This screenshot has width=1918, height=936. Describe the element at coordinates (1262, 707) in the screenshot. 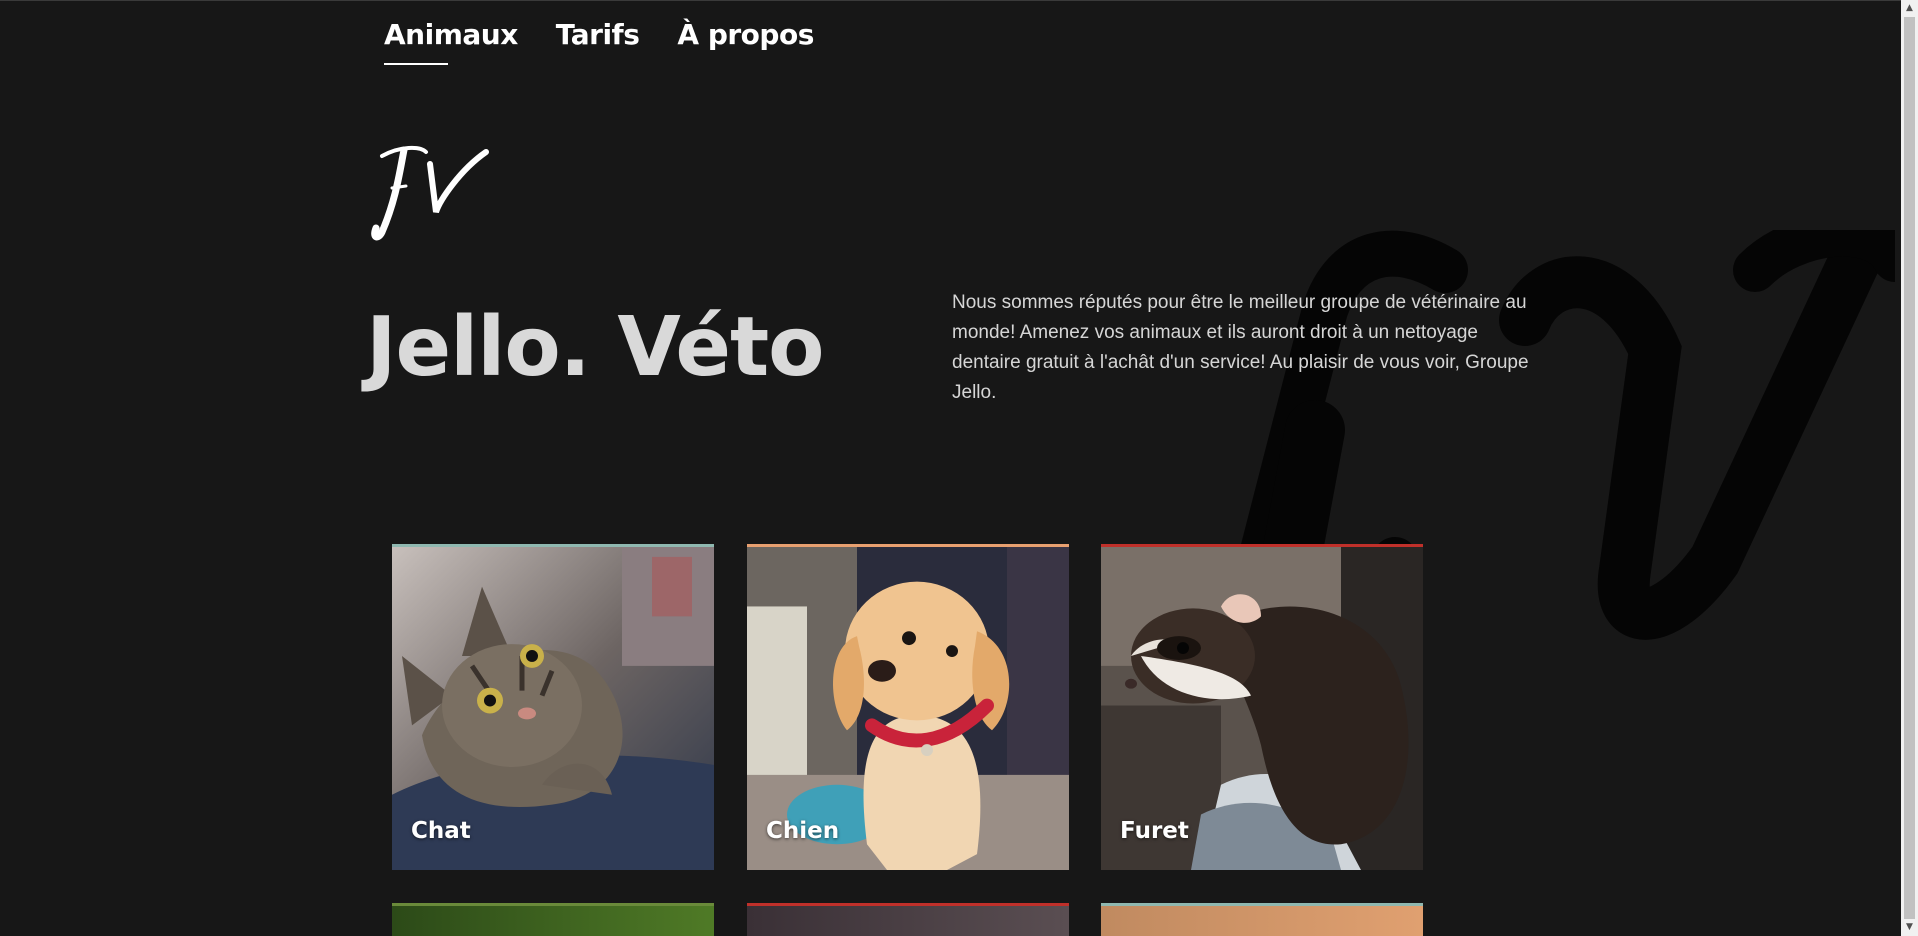

I see `animal-card-furet: Furet` at that location.